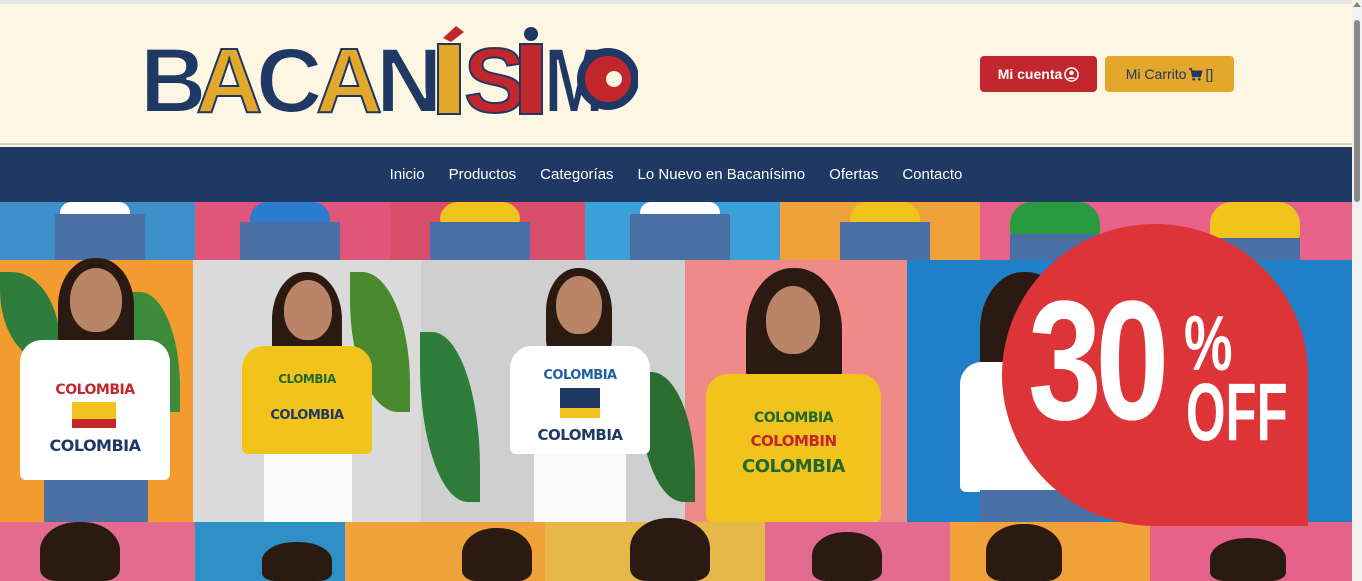 The width and height of the screenshot is (1362, 581). What do you see at coordinates (531, 34) in the screenshot?
I see `logo-dot` at bounding box center [531, 34].